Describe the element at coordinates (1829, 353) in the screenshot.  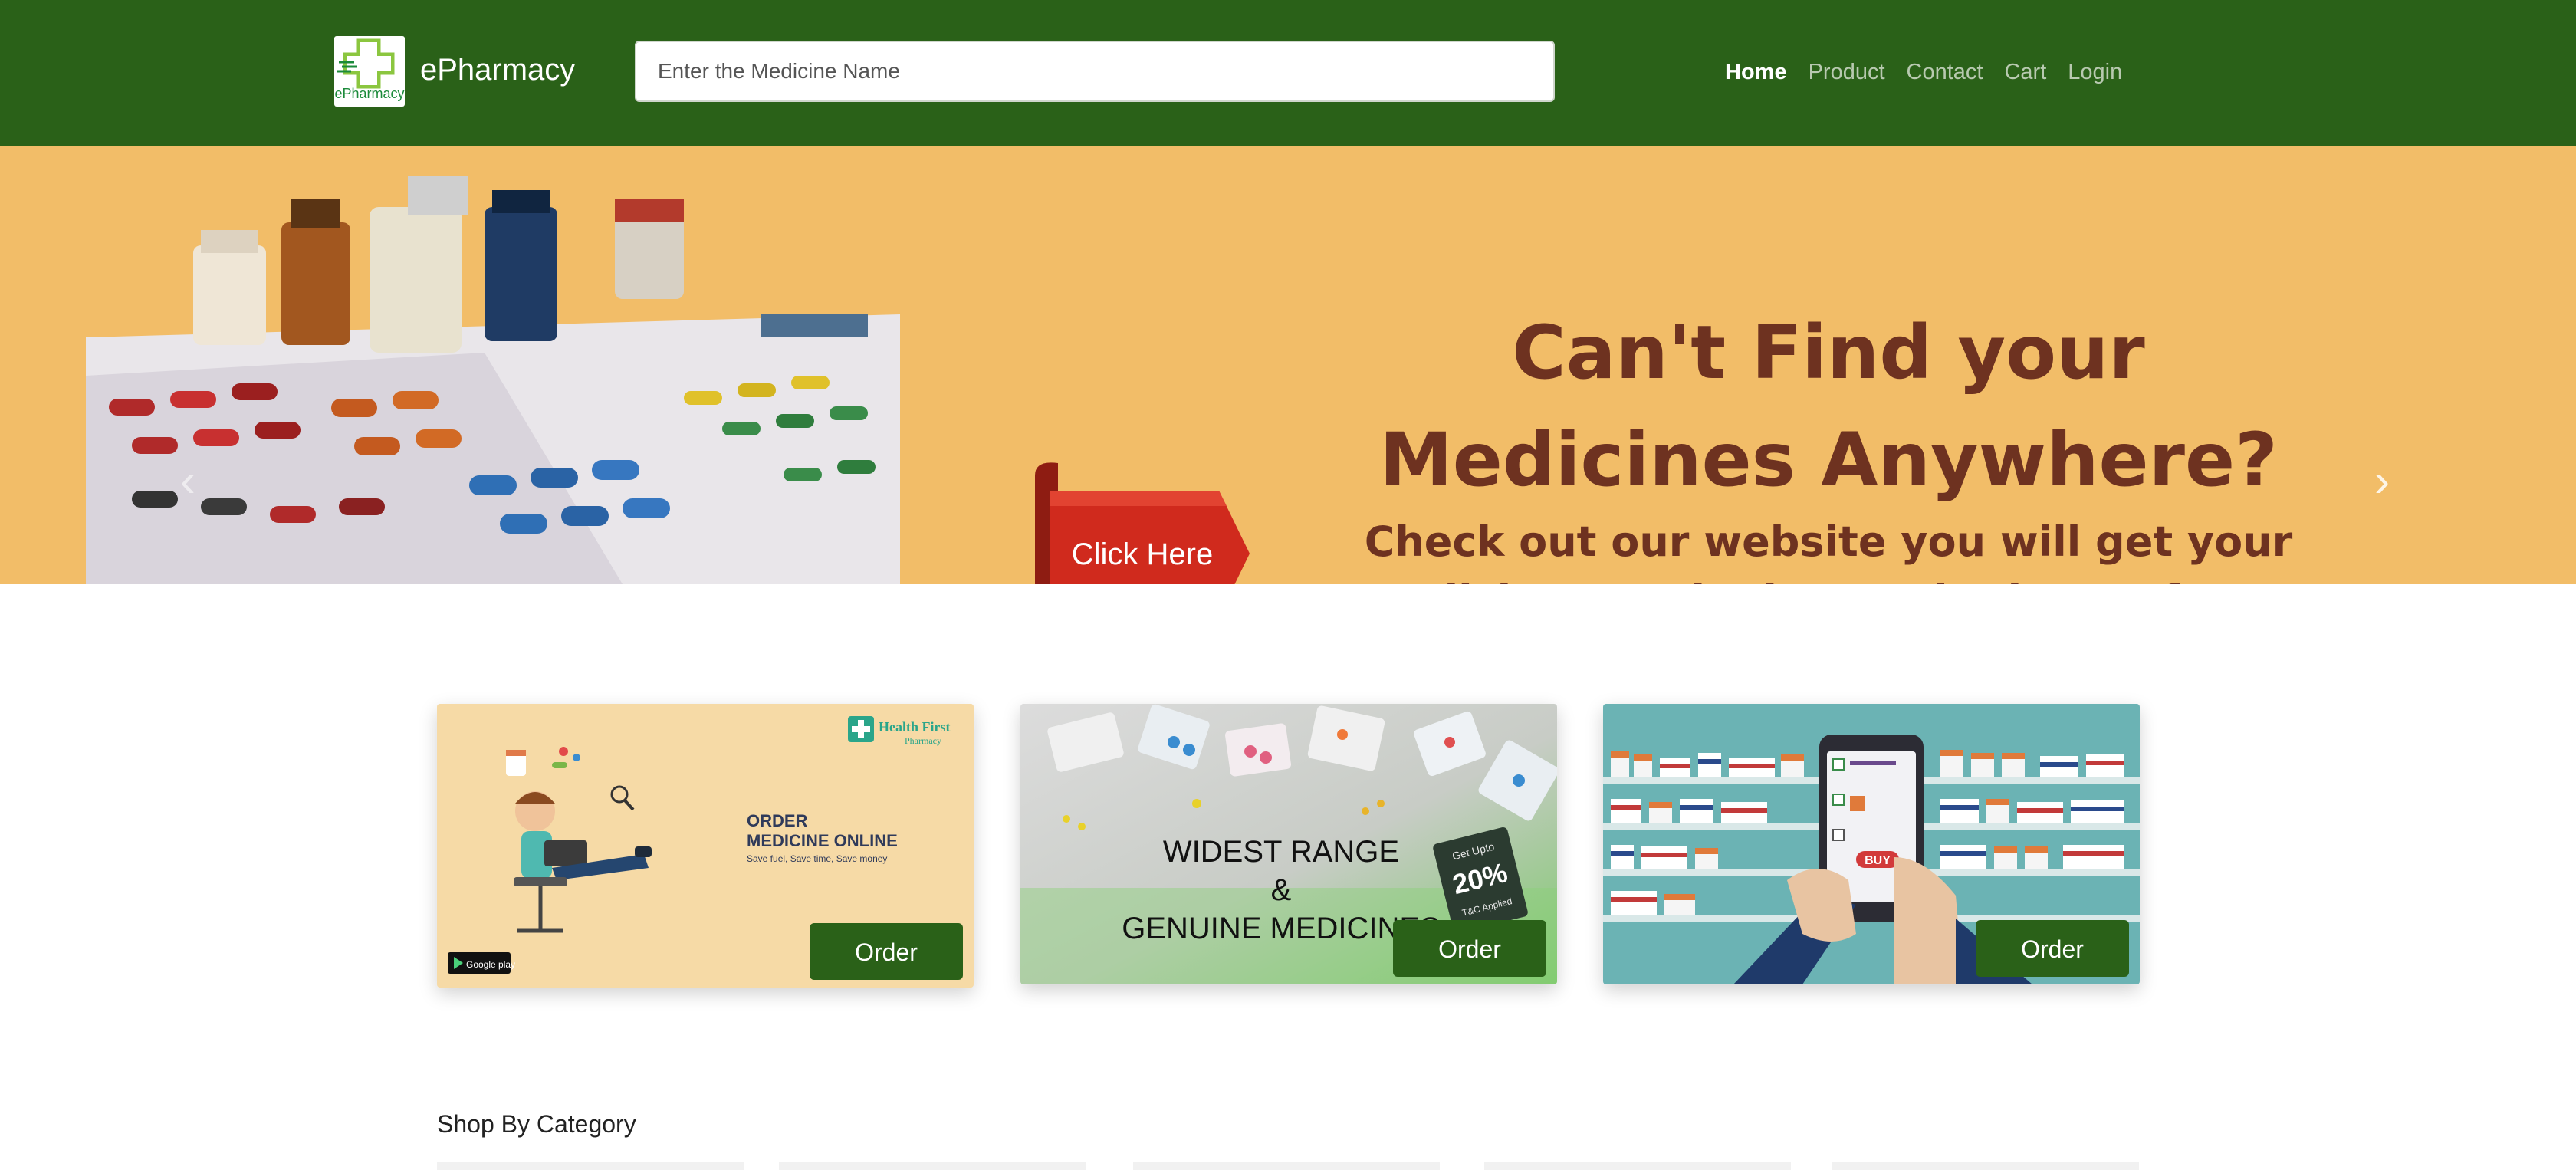
I see `banner-headline-line-1: Can't Find your` at that location.